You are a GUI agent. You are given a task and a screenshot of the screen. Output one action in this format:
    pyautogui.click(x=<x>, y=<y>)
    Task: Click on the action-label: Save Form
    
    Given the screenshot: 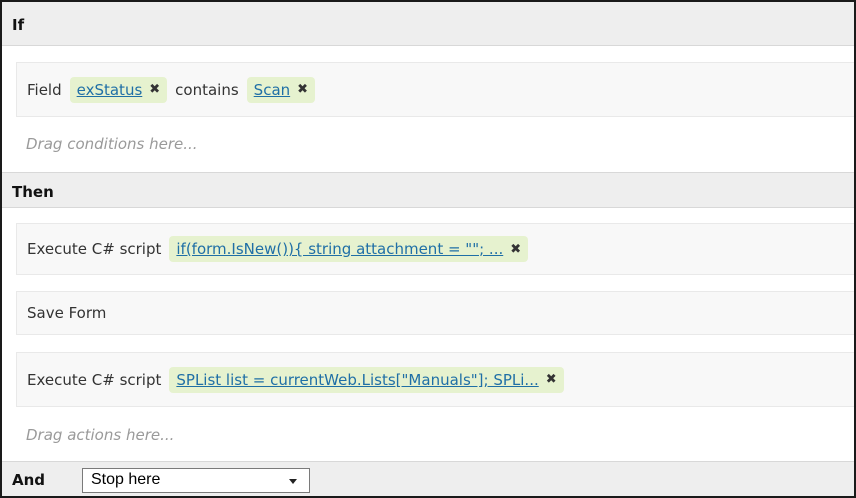 What is the action you would take?
    pyautogui.click(x=67, y=313)
    